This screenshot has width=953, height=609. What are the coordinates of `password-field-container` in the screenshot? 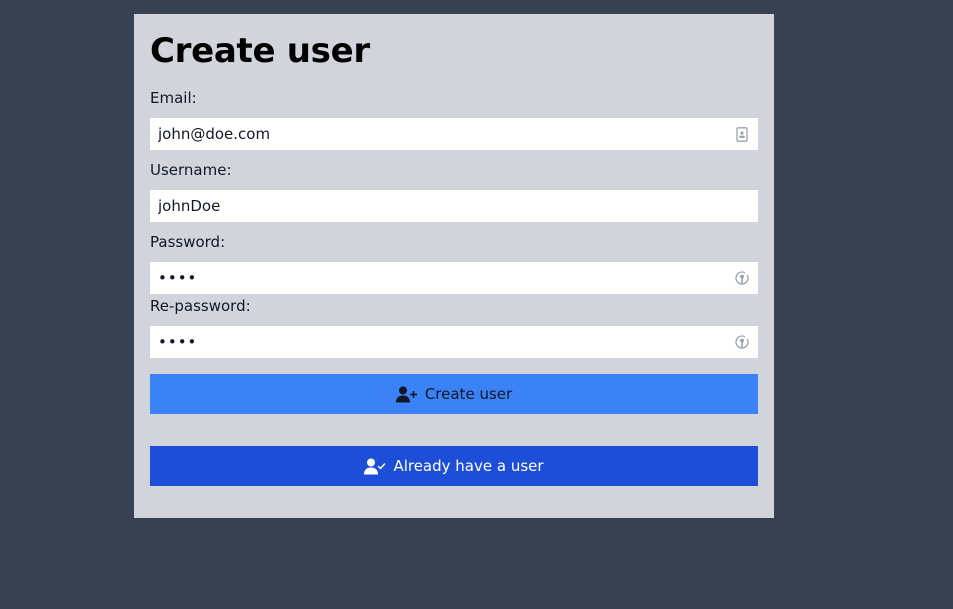 It's located at (454, 278).